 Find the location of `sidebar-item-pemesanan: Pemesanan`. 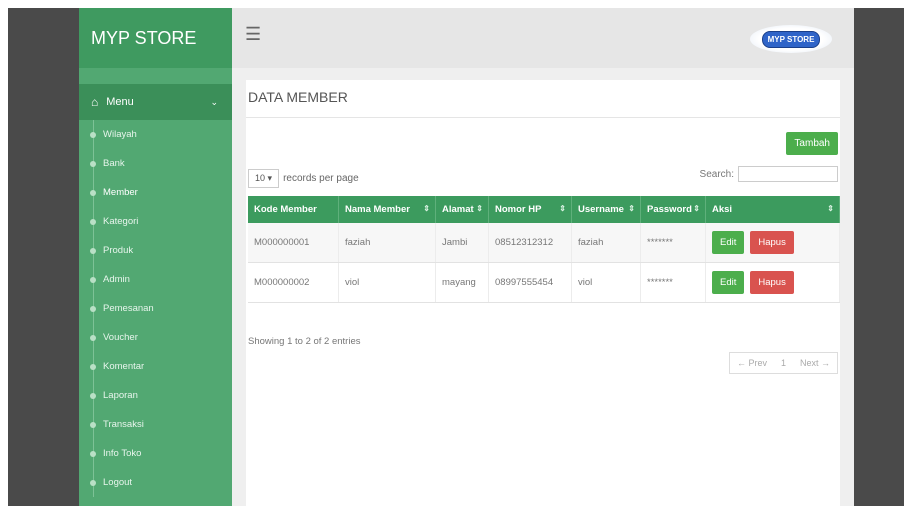

sidebar-item-pemesanan: Pemesanan is located at coordinates (155, 308).